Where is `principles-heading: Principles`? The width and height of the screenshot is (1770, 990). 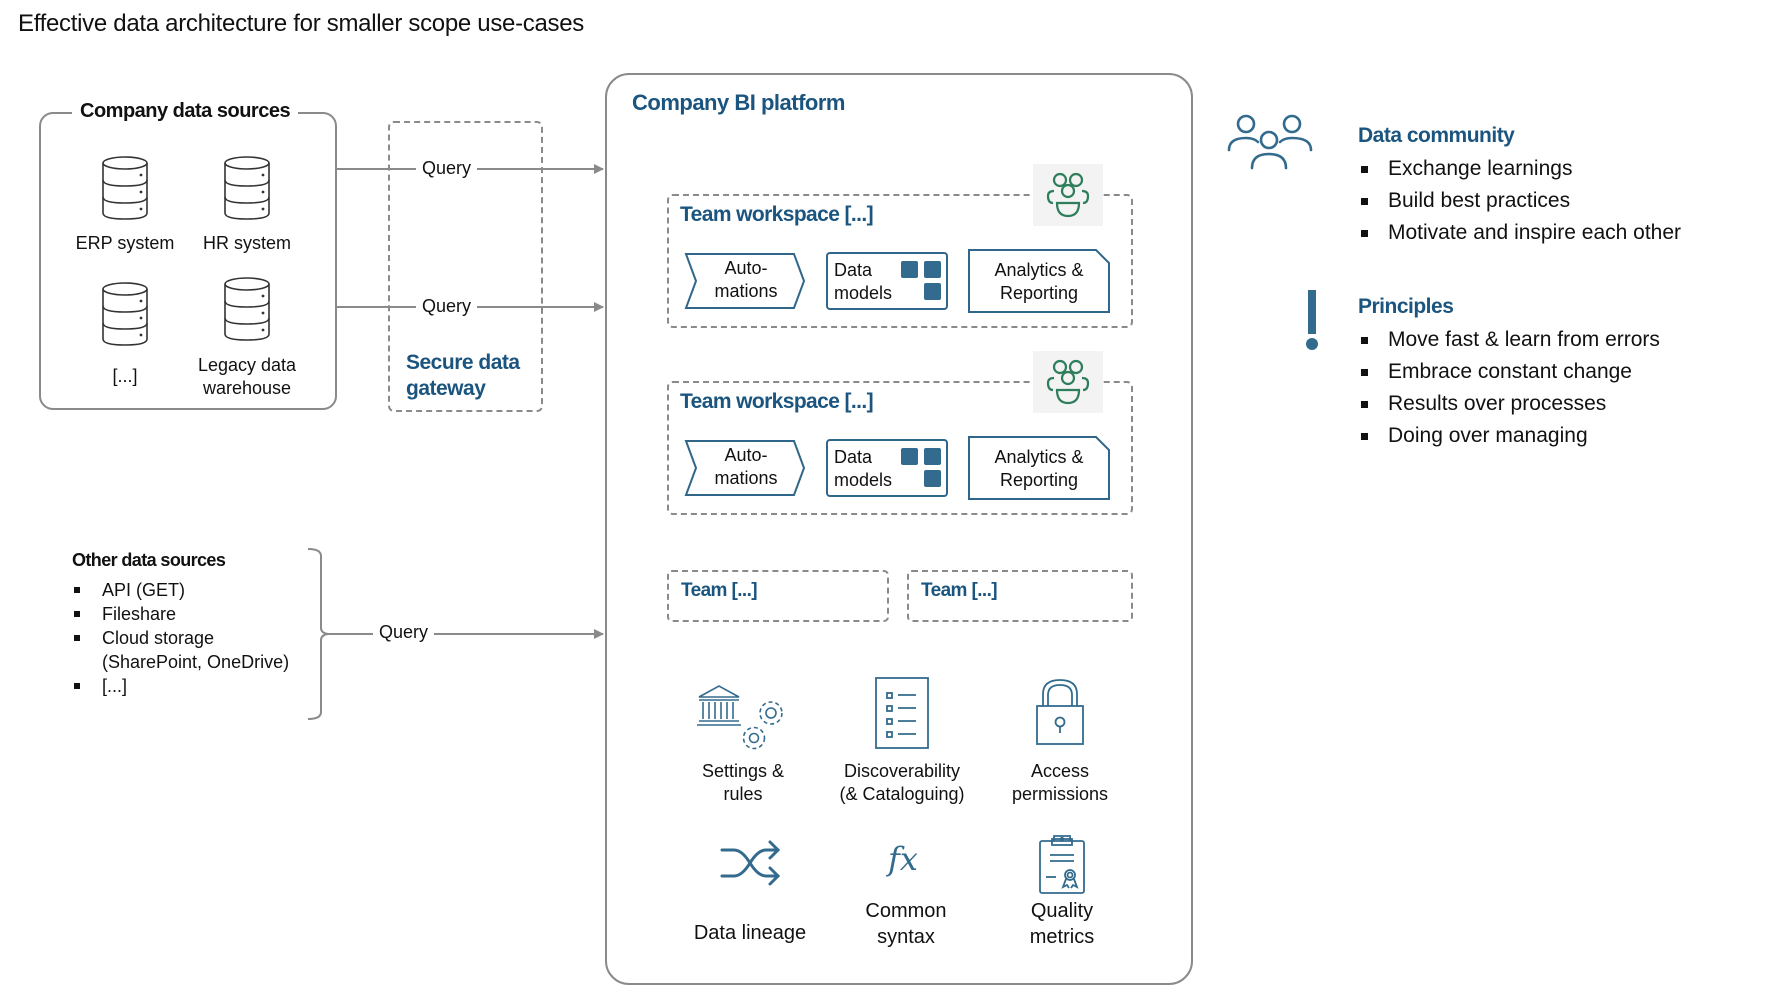 principles-heading: Principles is located at coordinates (1406, 306).